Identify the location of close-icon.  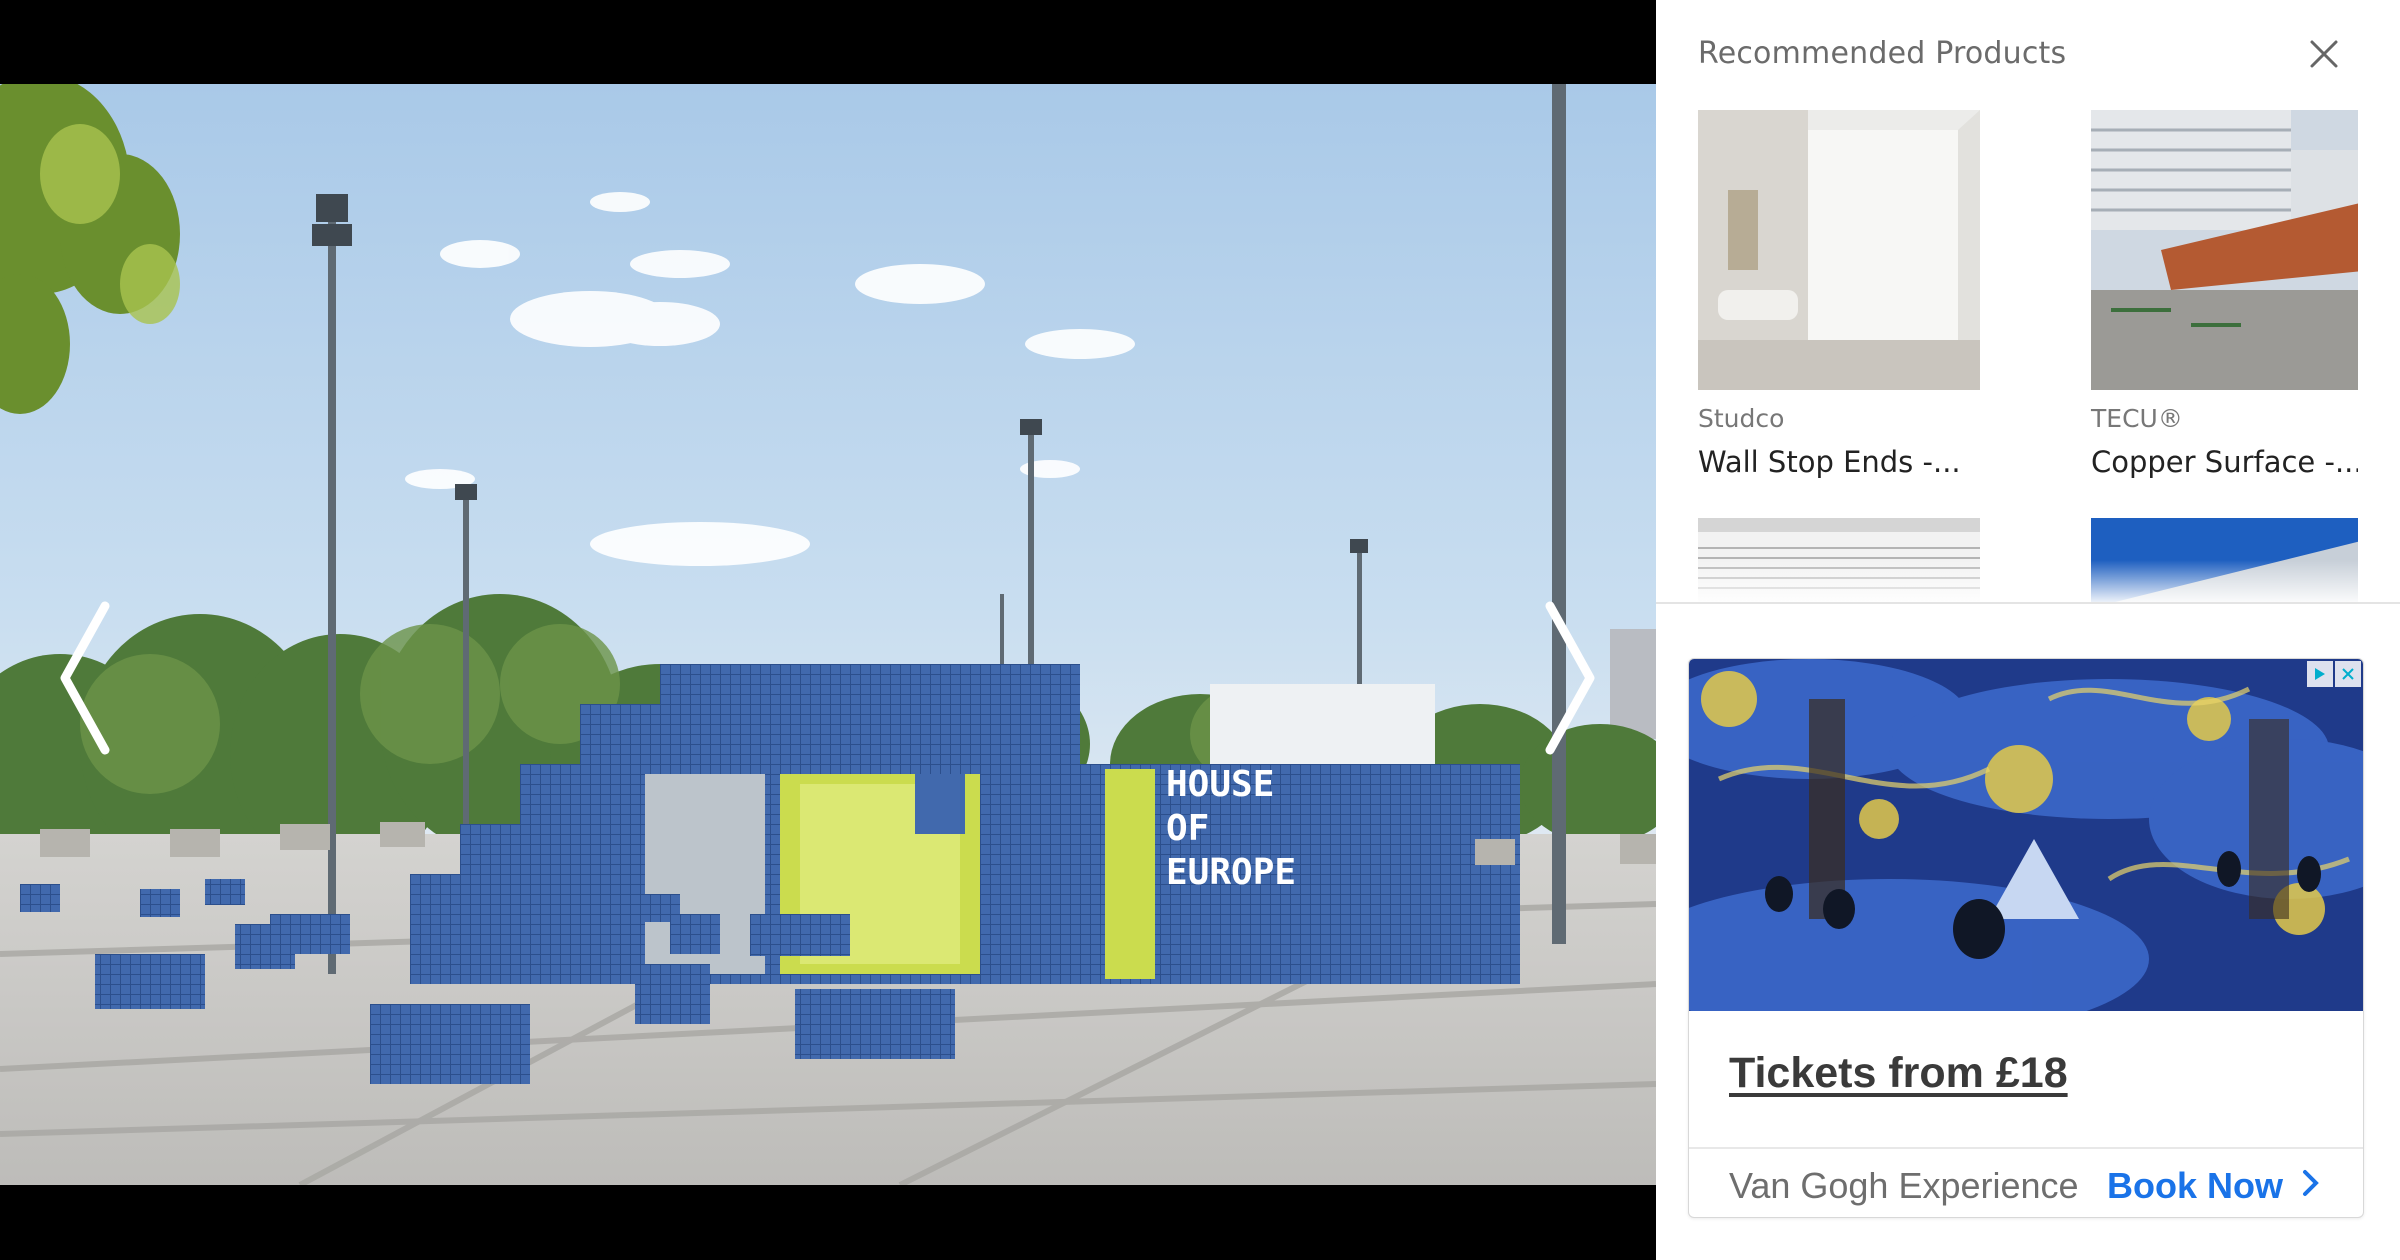
(2324, 58).